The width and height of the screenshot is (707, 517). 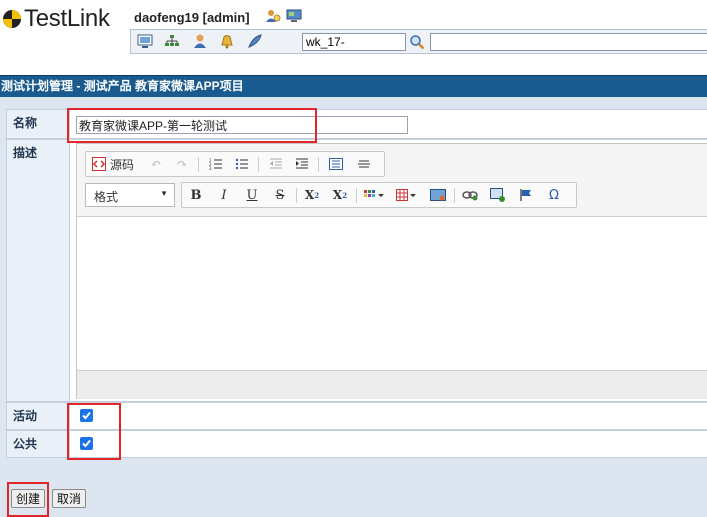 What do you see at coordinates (294, 16) in the screenshot?
I see `monitor-icon` at bounding box center [294, 16].